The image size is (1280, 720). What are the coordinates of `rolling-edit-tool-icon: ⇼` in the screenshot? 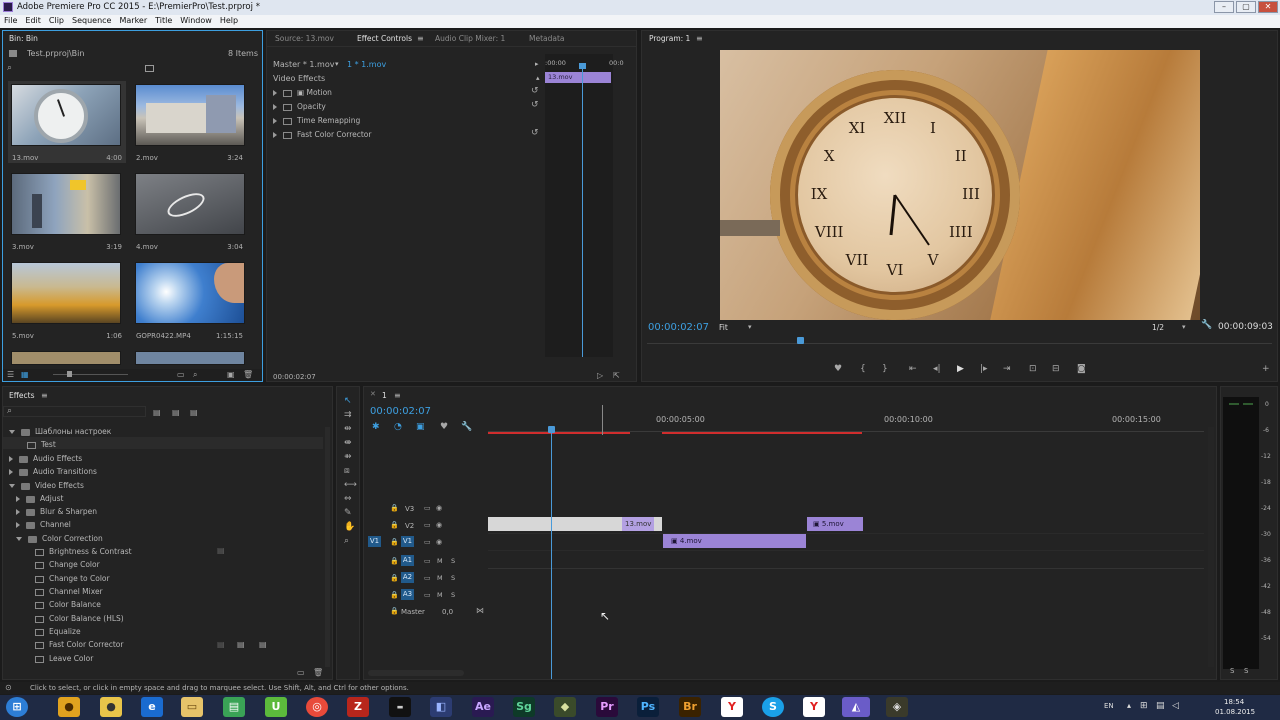 It's located at (348, 443).